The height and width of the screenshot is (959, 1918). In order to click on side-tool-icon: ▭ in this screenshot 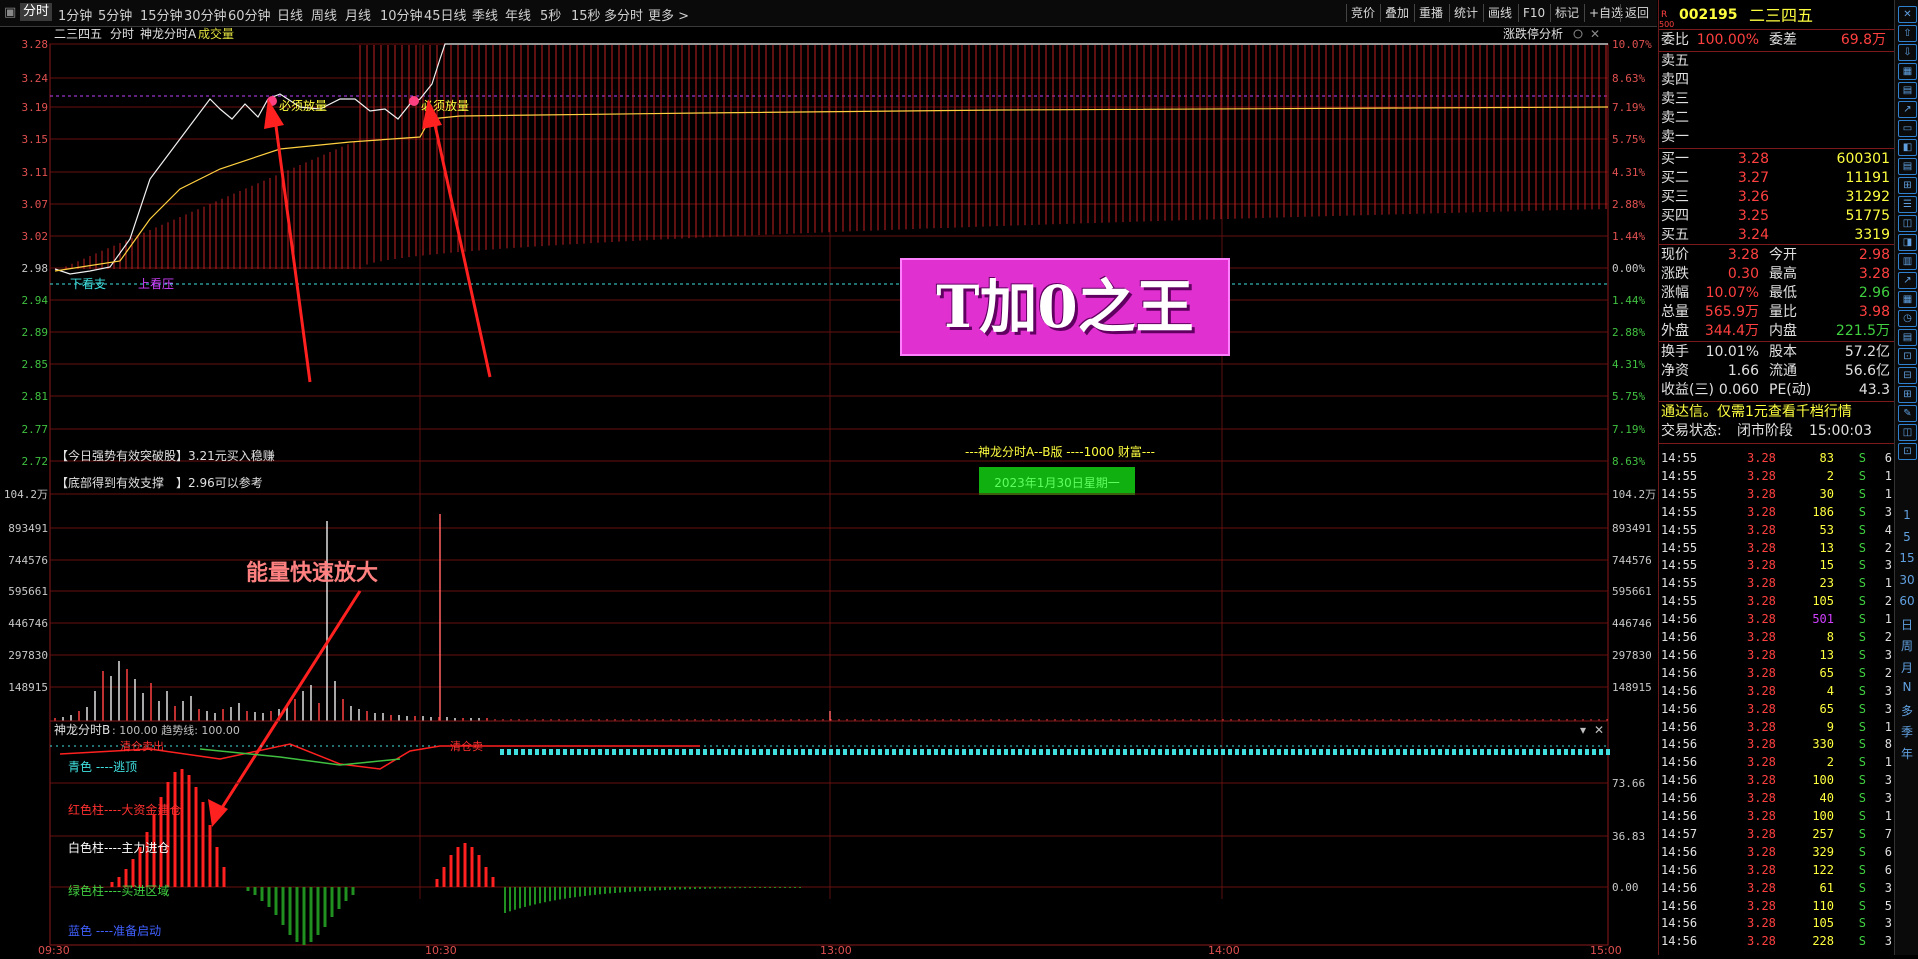, I will do `click(1907, 128)`.